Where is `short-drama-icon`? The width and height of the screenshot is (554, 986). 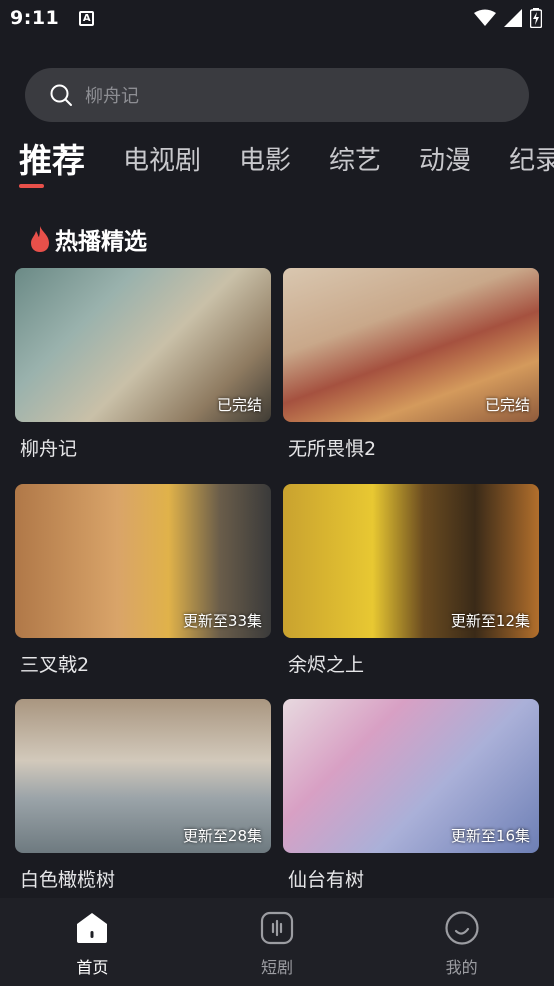
short-drama-icon is located at coordinates (277, 928).